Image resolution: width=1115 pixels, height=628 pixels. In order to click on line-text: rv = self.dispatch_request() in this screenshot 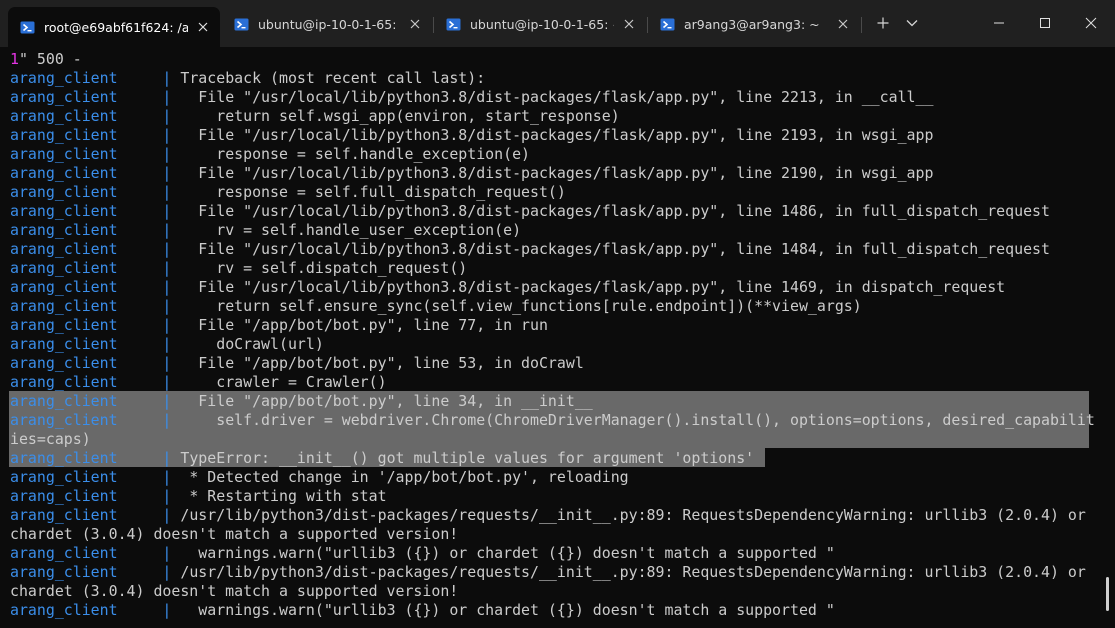, I will do `click(324, 268)`.